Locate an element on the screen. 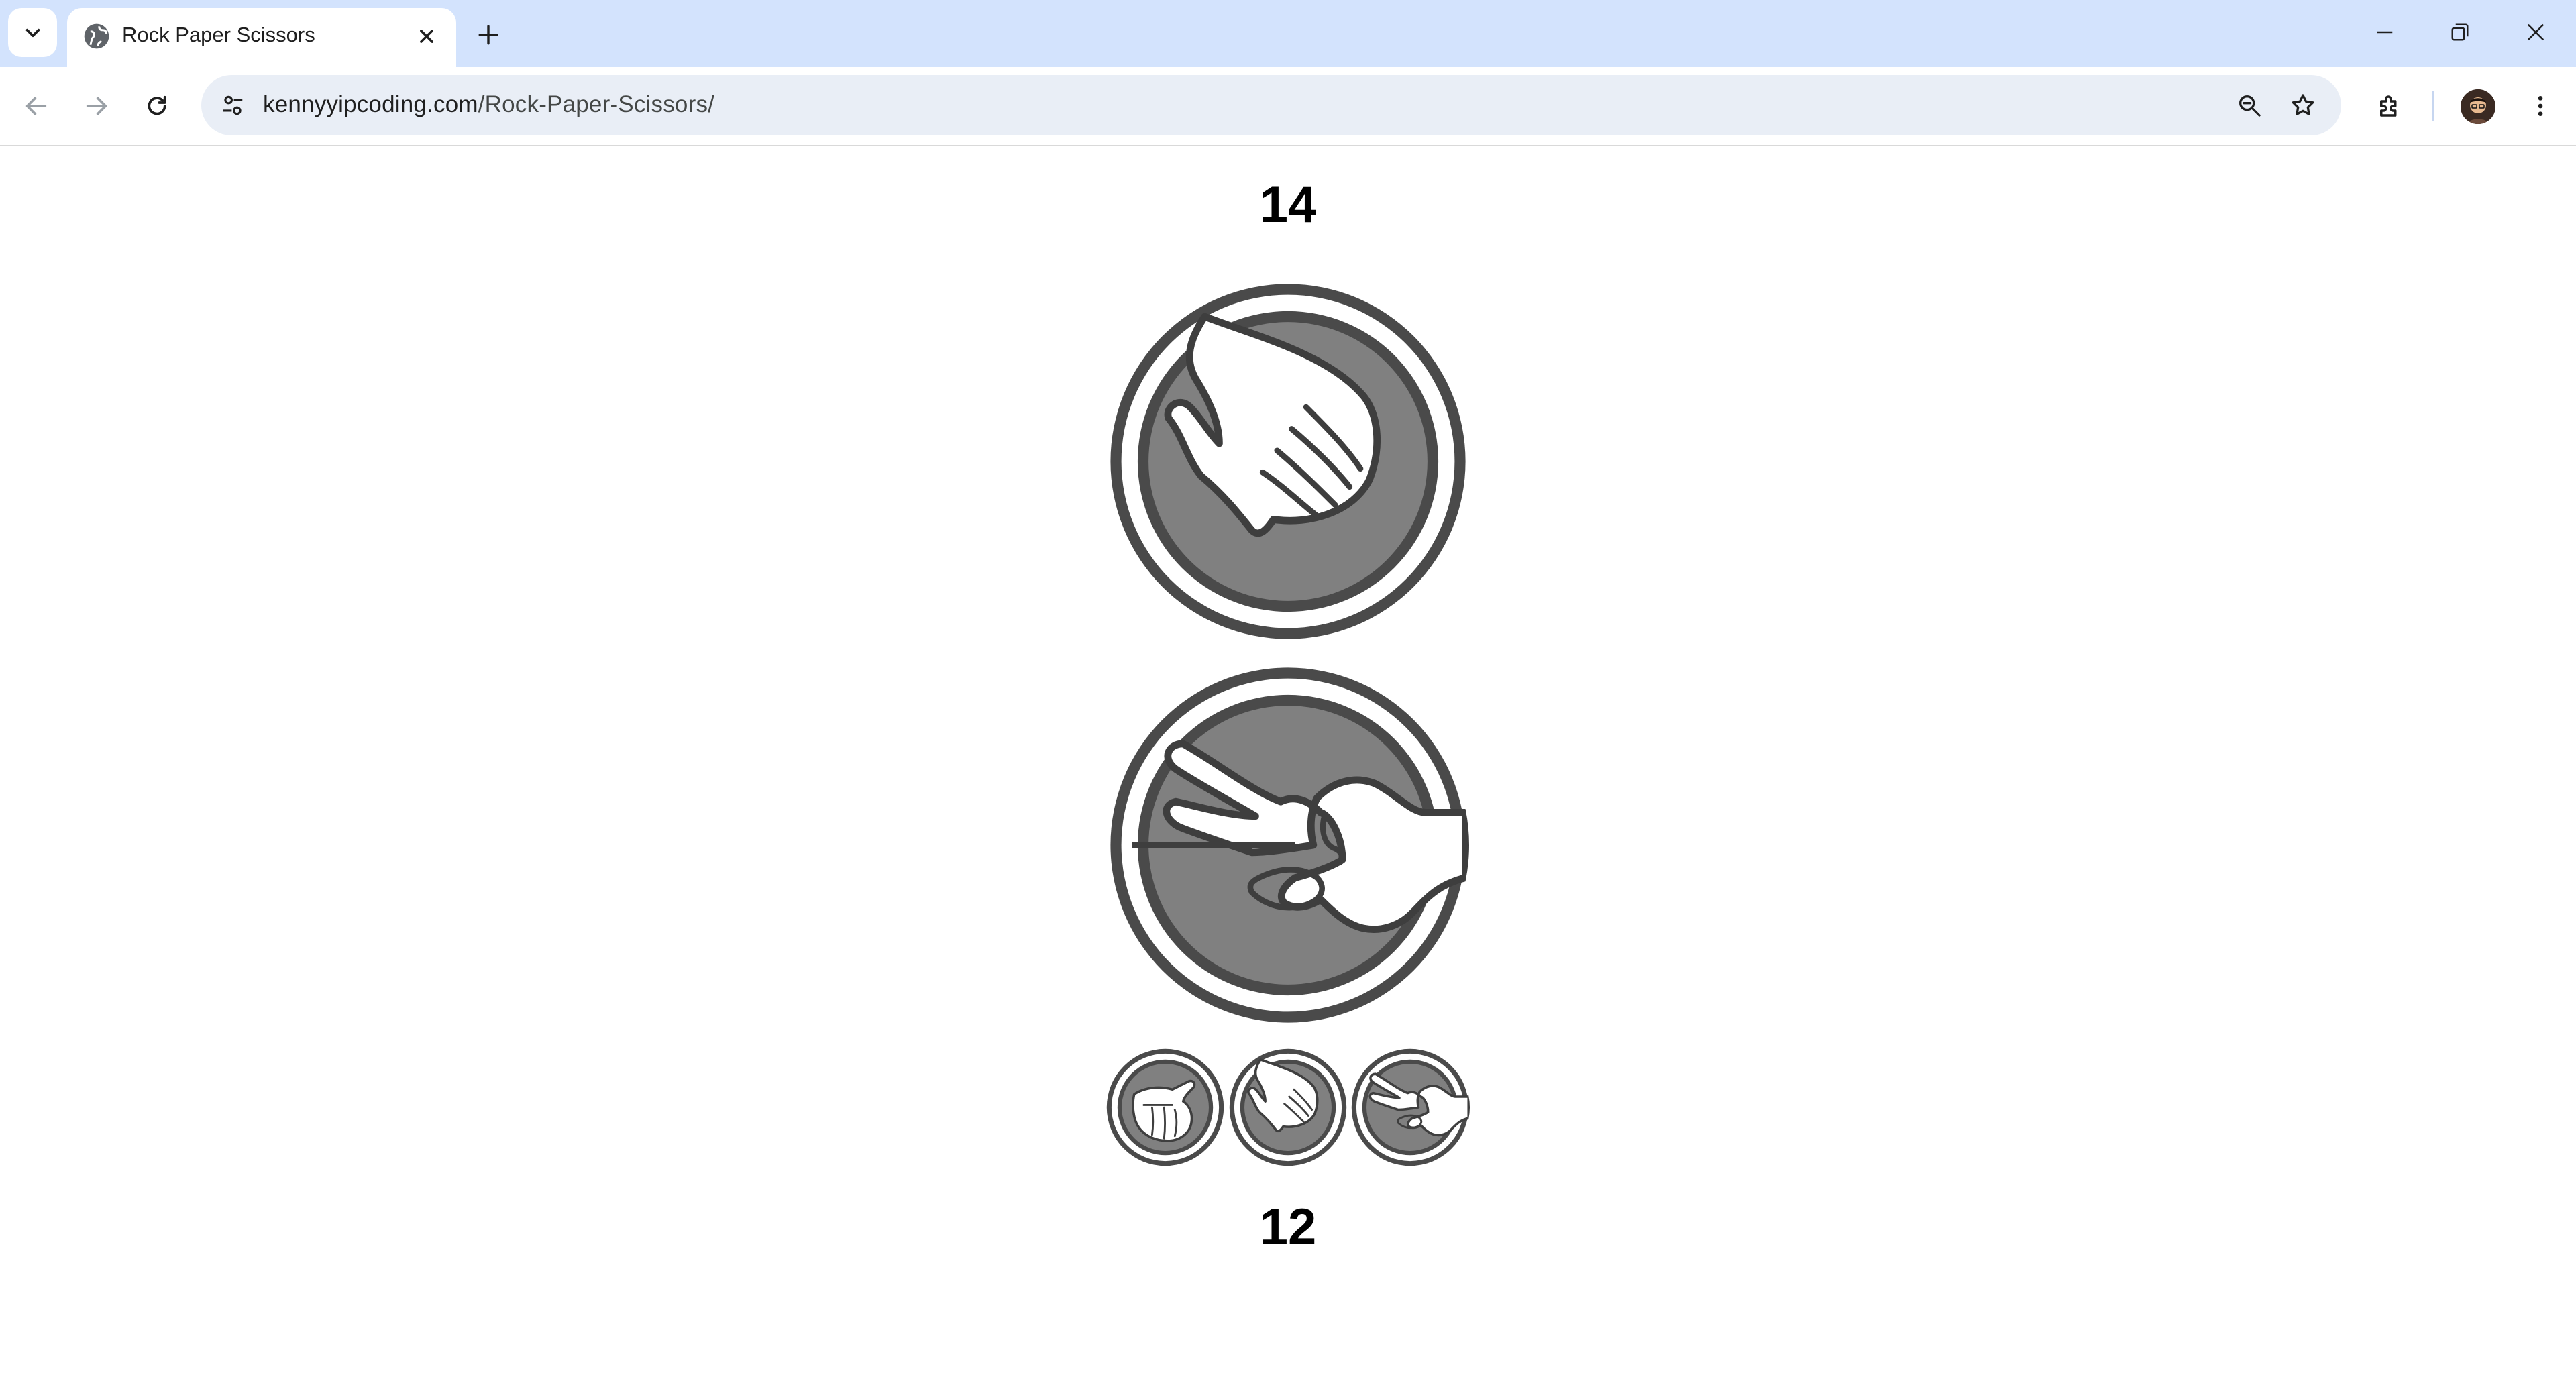 This screenshot has width=2576, height=1375. globe-icon is located at coordinates (96, 36).